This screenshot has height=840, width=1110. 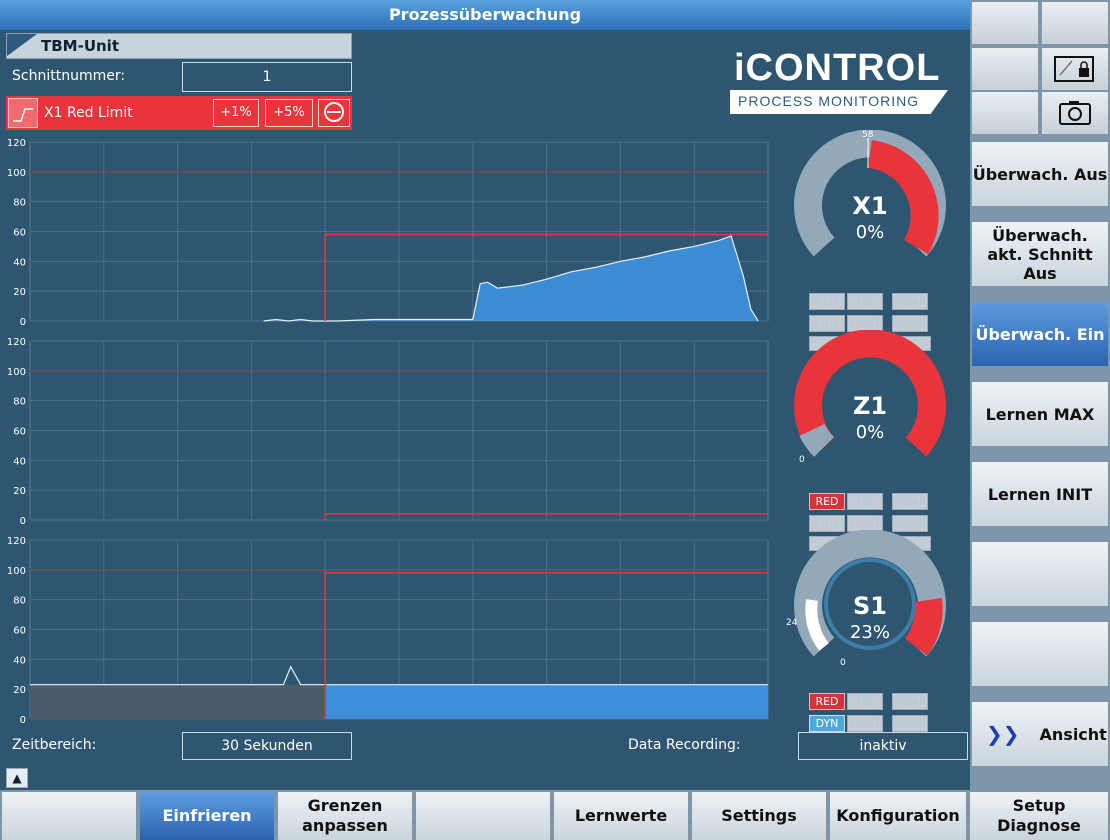 What do you see at coordinates (80, 46) in the screenshot?
I see `unit-name: TBM-Unit` at bounding box center [80, 46].